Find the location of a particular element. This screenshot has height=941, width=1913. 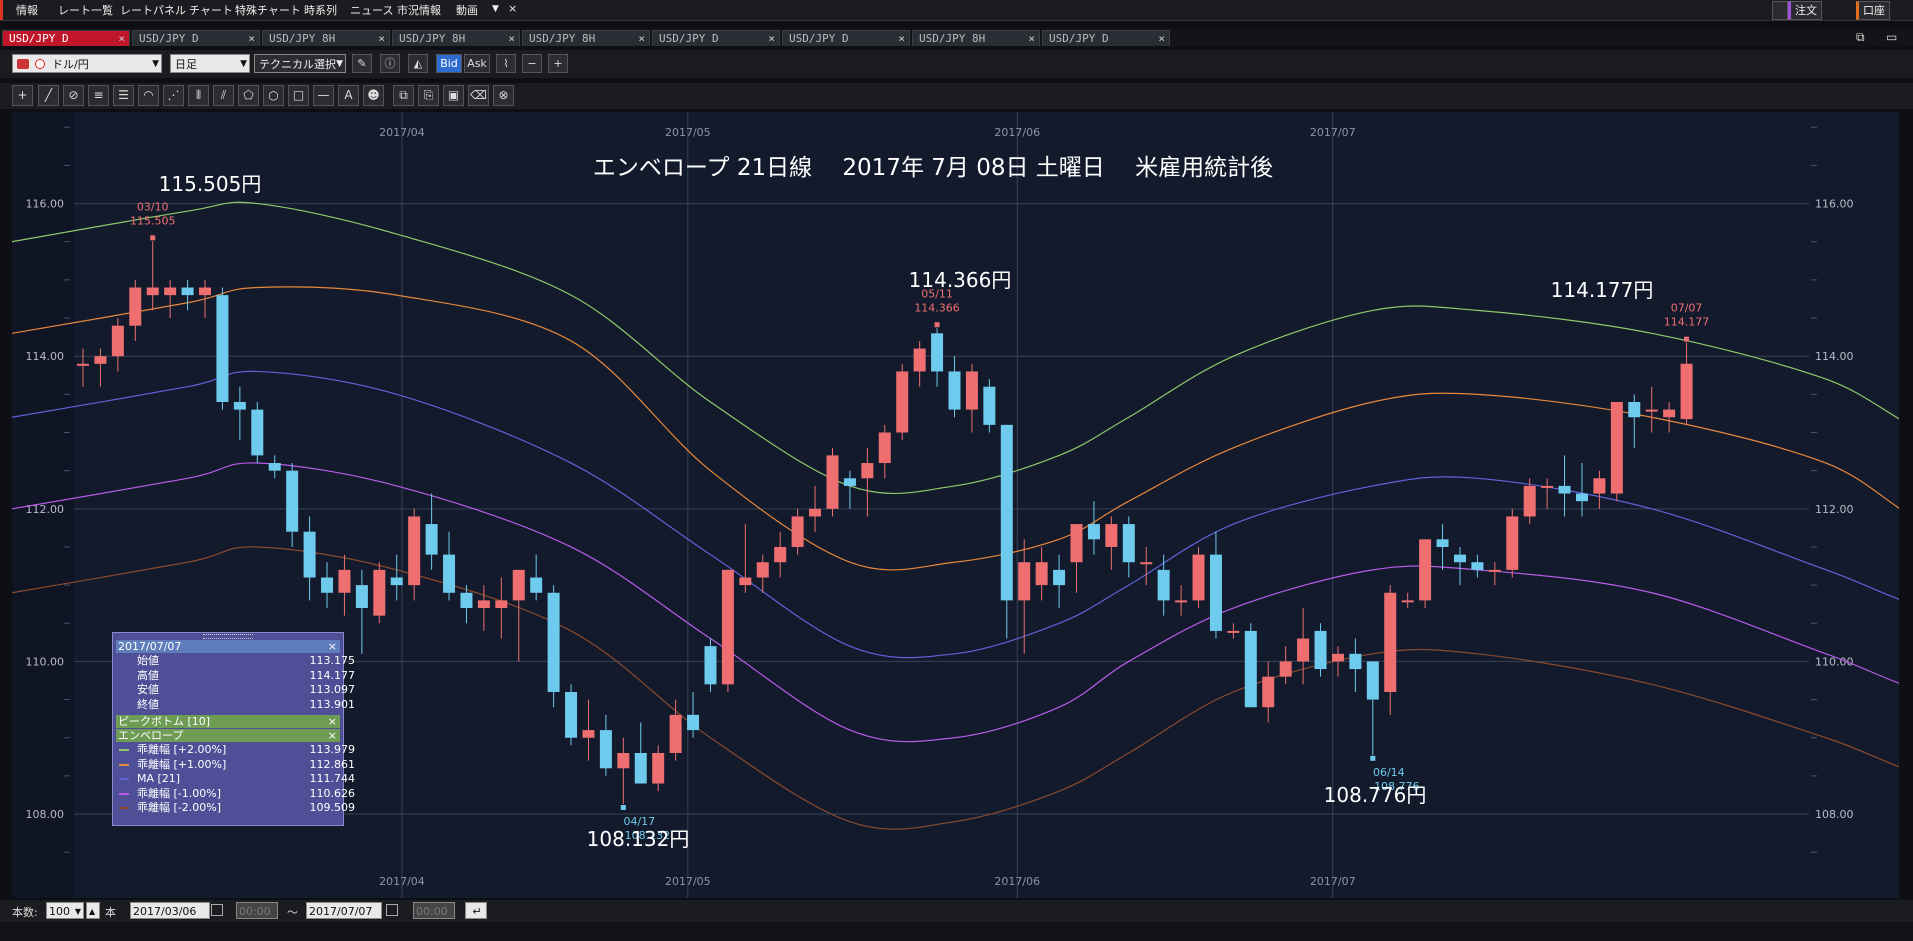

tab-3: USD/JPY 8H × is located at coordinates (326, 38).